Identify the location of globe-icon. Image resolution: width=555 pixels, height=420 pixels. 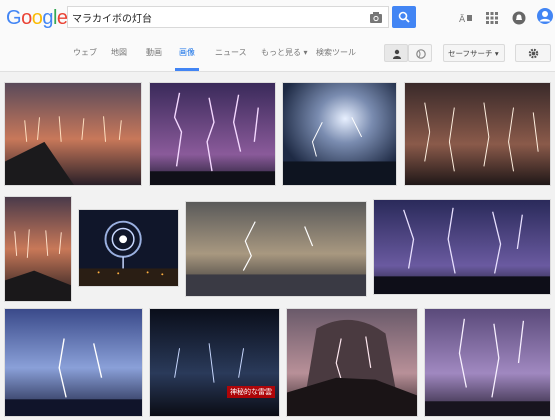
(421, 54).